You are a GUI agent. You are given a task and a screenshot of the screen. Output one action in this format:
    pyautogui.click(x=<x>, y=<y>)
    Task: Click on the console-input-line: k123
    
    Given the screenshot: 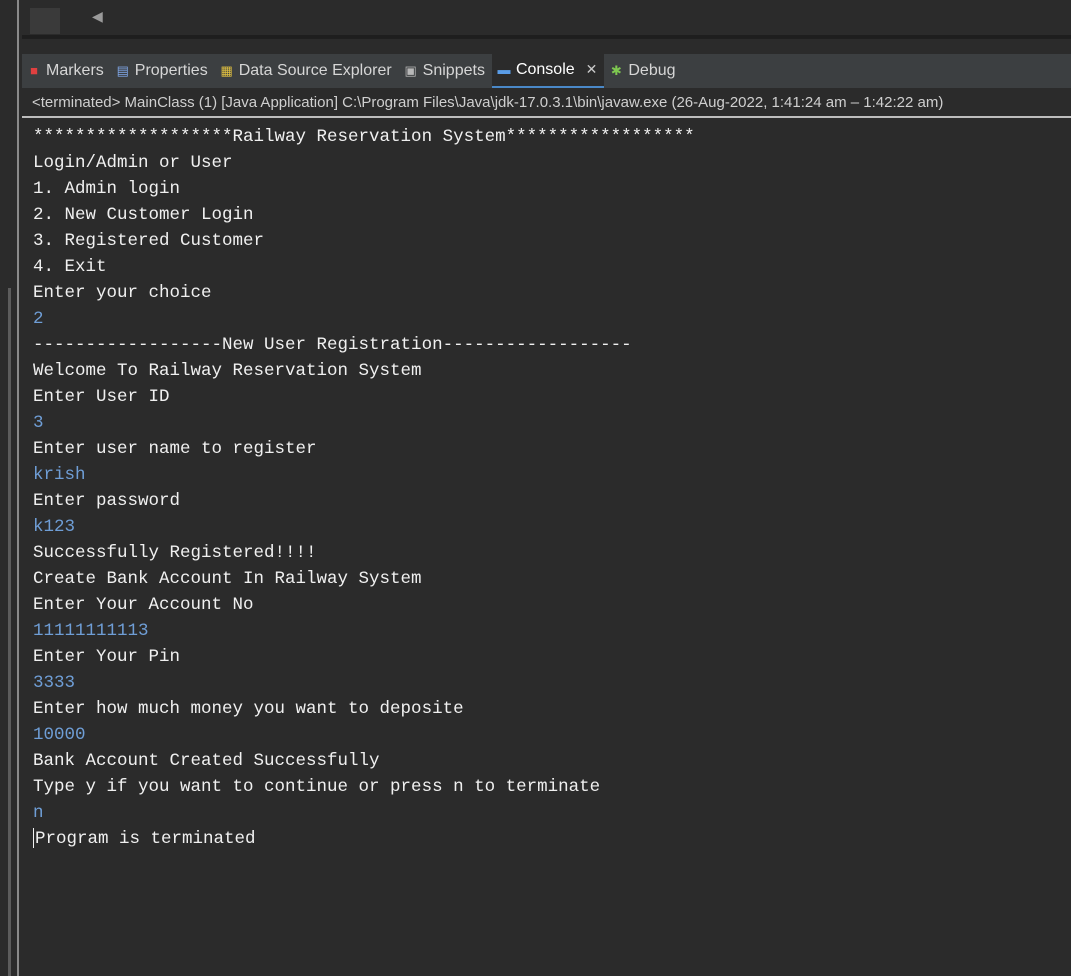 What is the action you would take?
    pyautogui.click(x=552, y=527)
    